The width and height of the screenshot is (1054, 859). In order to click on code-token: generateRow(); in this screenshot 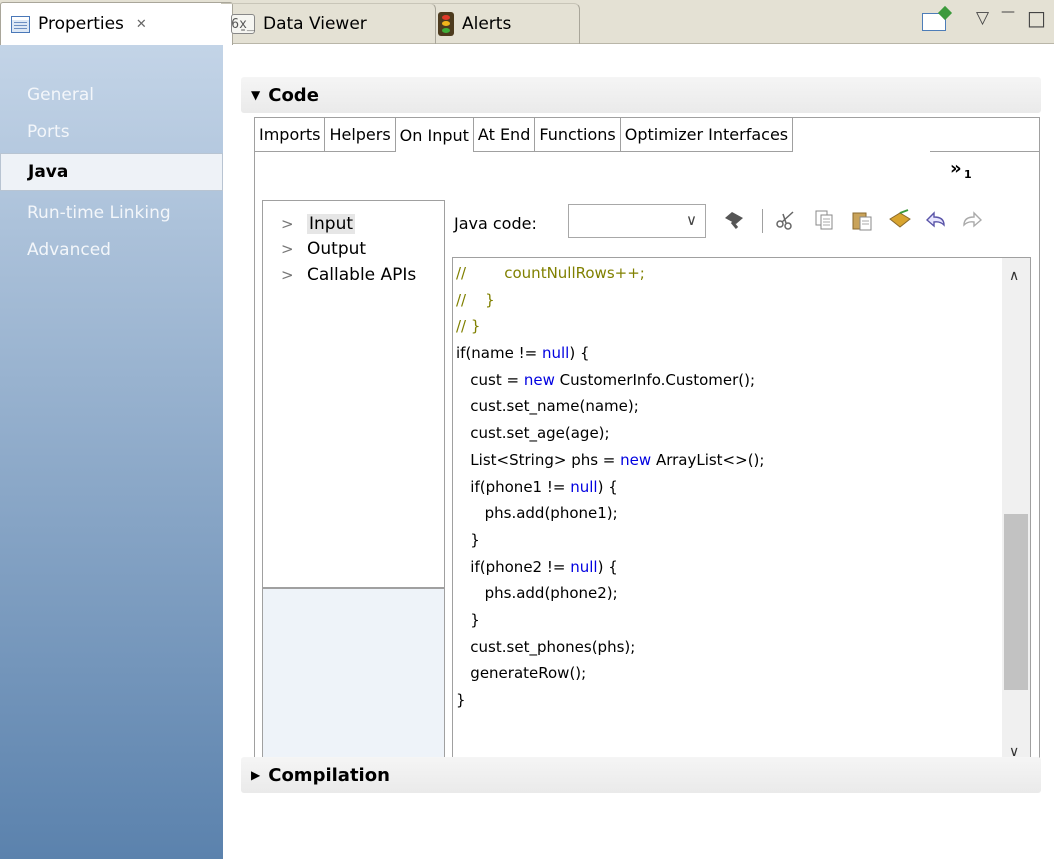, I will do `click(521, 673)`.